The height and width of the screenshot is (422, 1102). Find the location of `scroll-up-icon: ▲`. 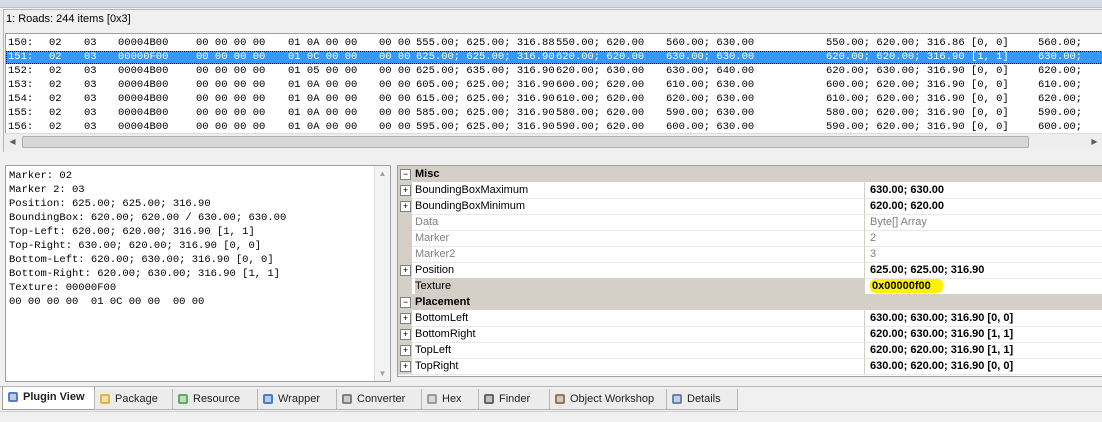

scroll-up-icon: ▲ is located at coordinates (382, 173).